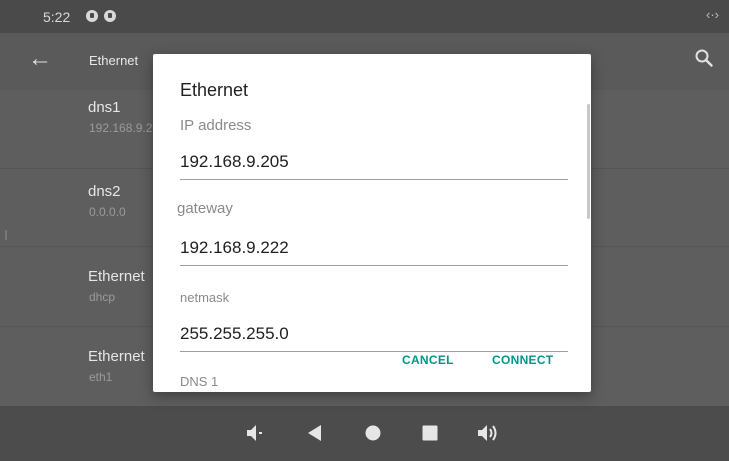 The height and width of the screenshot is (461, 729). What do you see at coordinates (214, 90) in the screenshot?
I see `dialog-title: Ethernet` at bounding box center [214, 90].